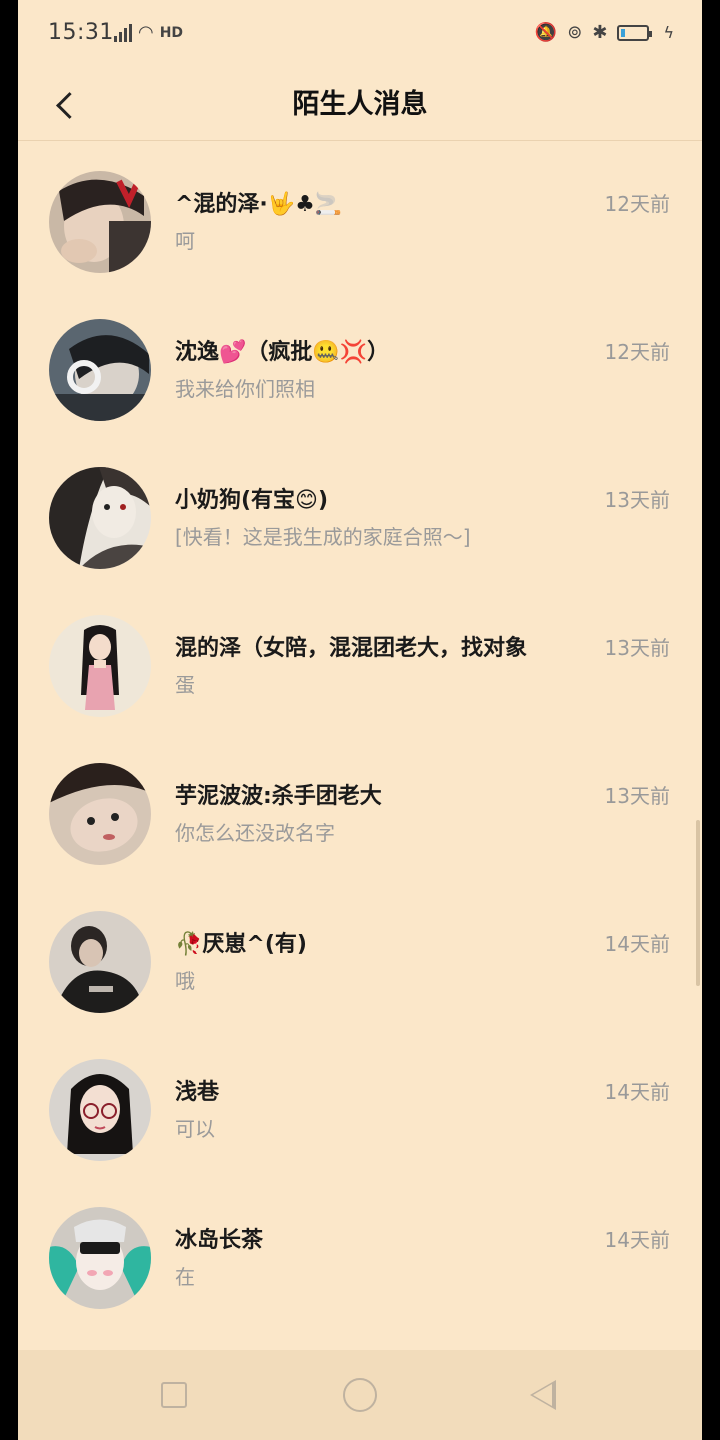 The width and height of the screenshot is (720, 1440). Describe the element at coordinates (323, 537) in the screenshot. I see `message-preview: [快看！这是我生成的家庭合照～]` at that location.